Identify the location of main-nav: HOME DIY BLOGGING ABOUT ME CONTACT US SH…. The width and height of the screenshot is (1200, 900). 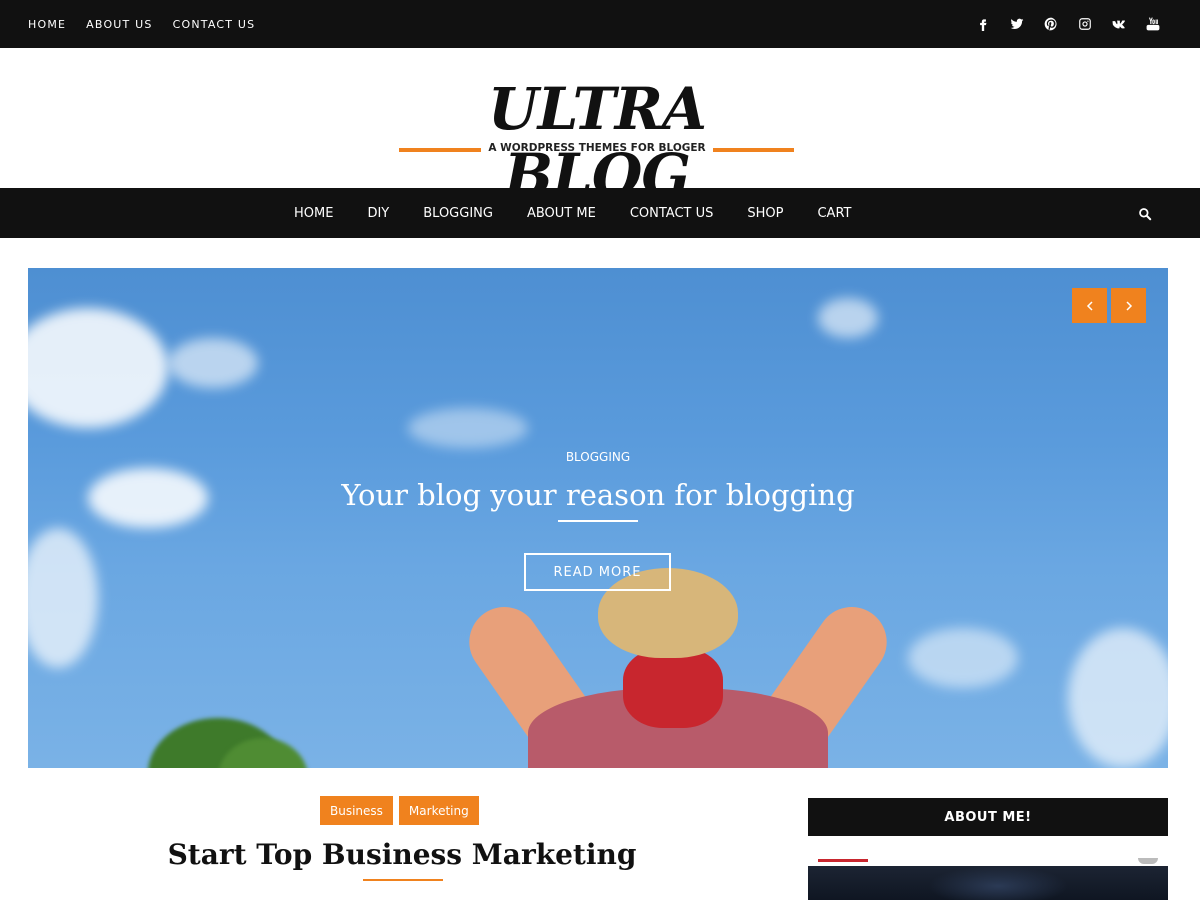
(600, 213).